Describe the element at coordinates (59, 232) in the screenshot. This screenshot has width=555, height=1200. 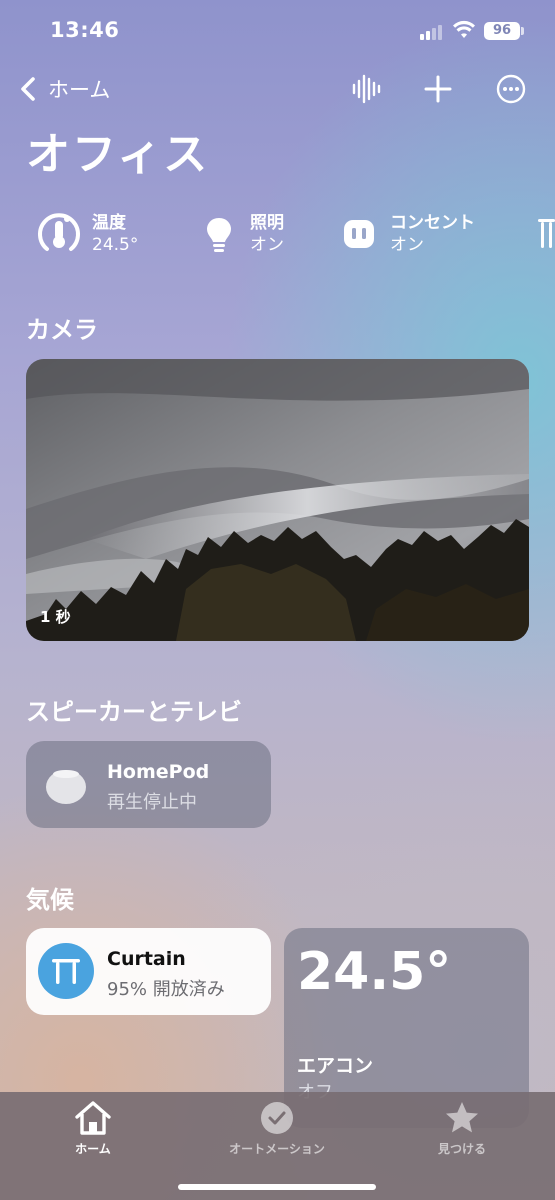
I see `thermometer-icon` at that location.